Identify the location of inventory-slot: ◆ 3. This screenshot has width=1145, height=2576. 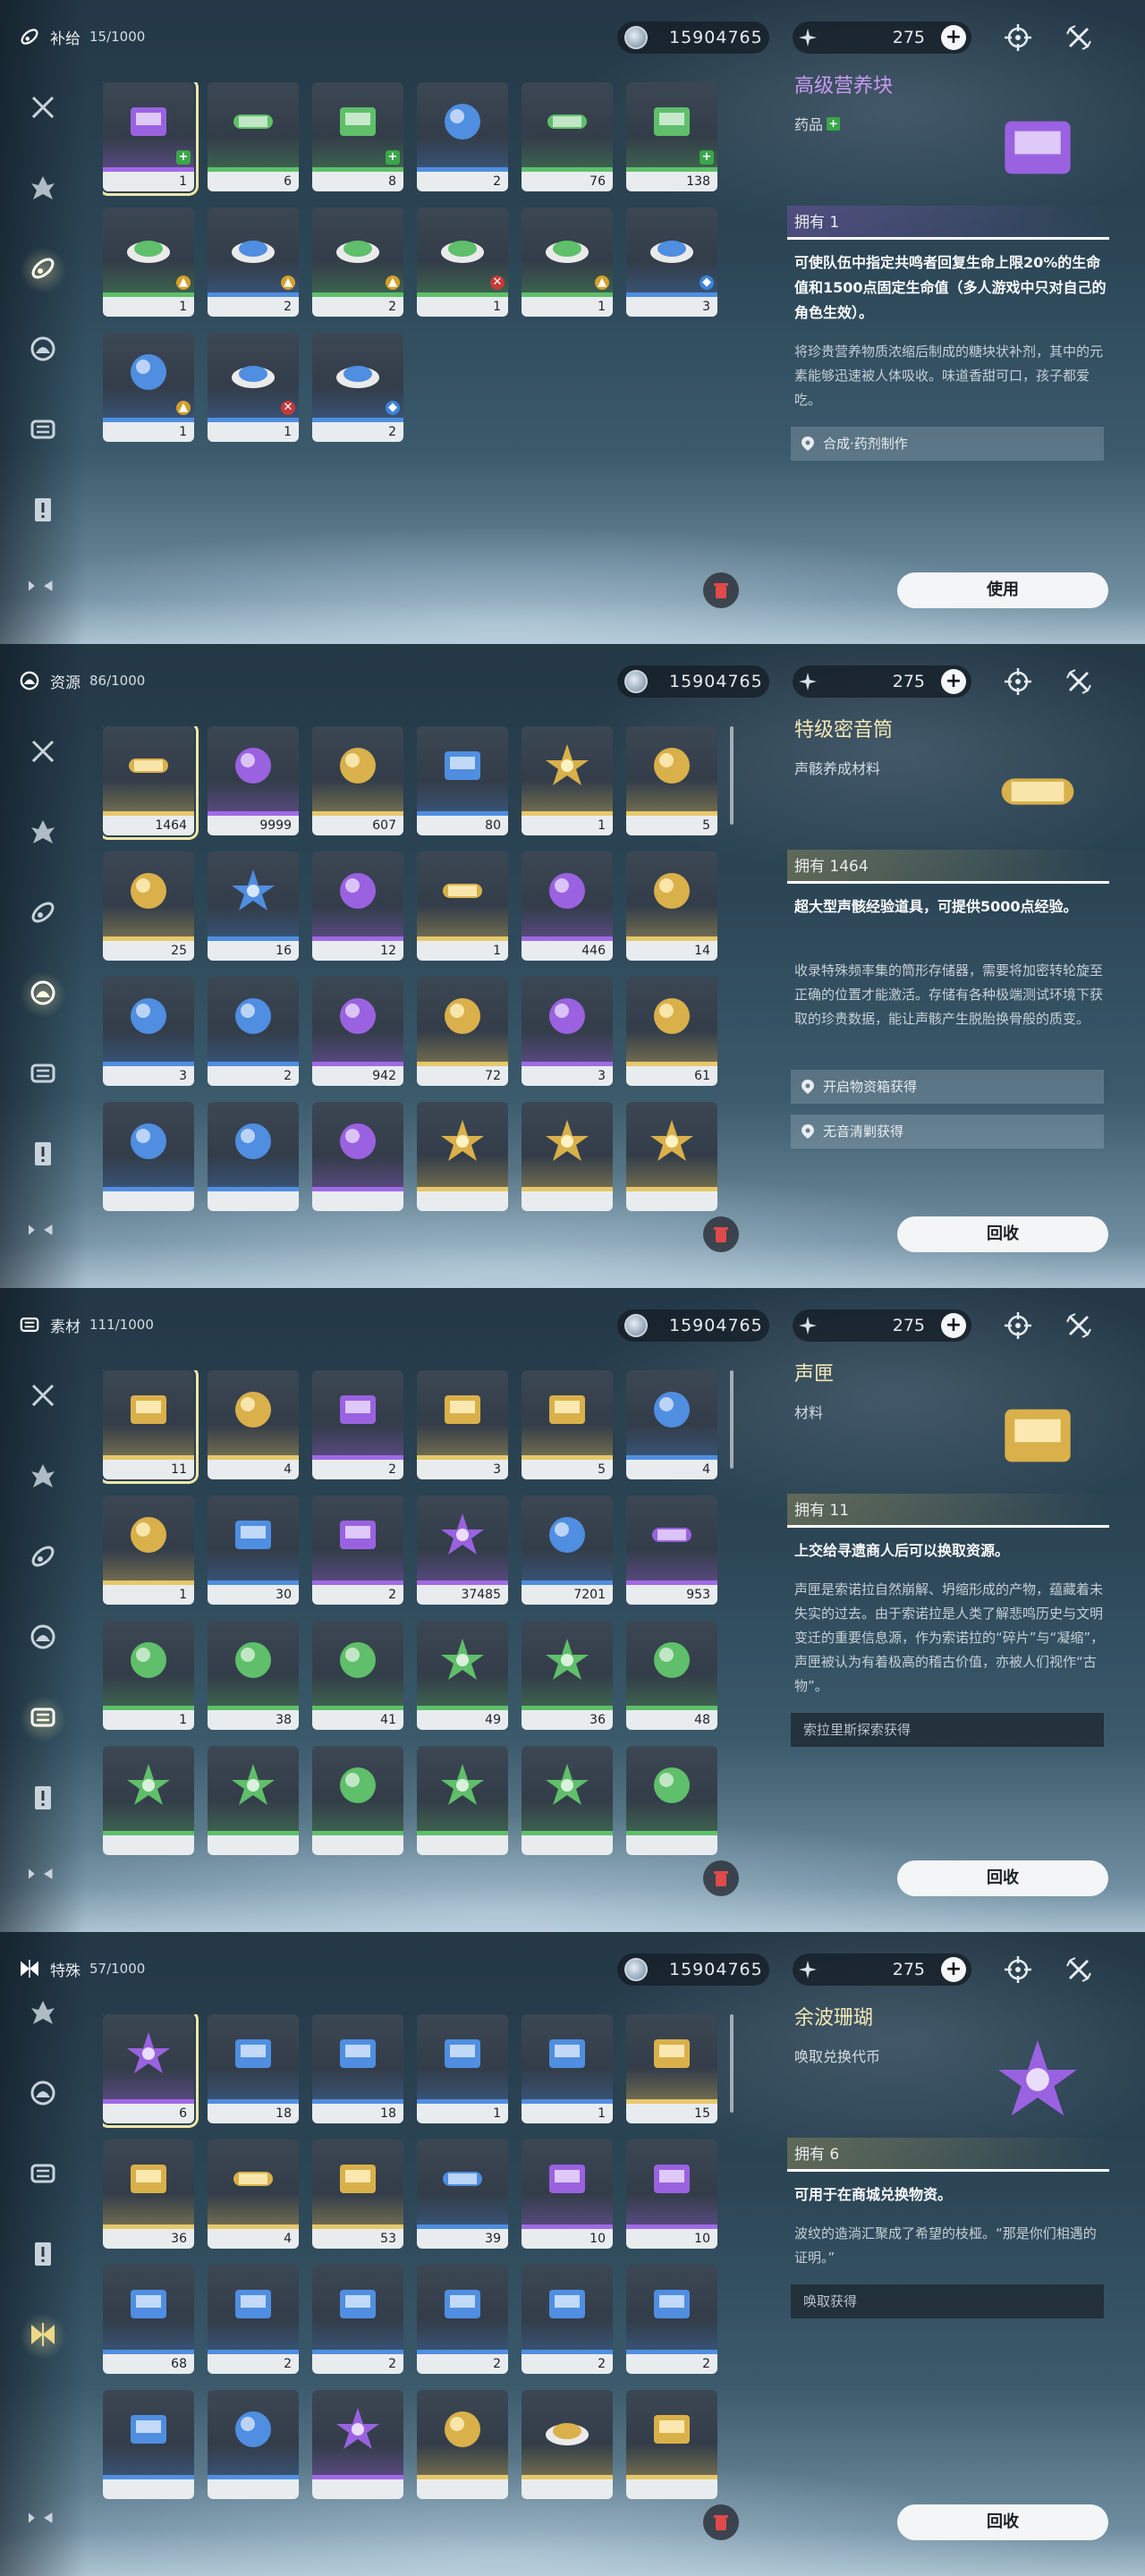
(671, 262).